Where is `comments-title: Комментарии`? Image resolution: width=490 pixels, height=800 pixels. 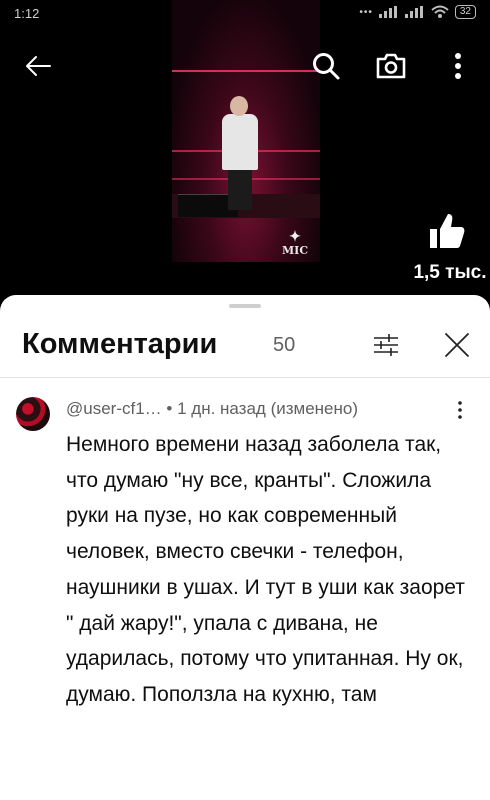
comments-title: Комментарии is located at coordinates (120, 344).